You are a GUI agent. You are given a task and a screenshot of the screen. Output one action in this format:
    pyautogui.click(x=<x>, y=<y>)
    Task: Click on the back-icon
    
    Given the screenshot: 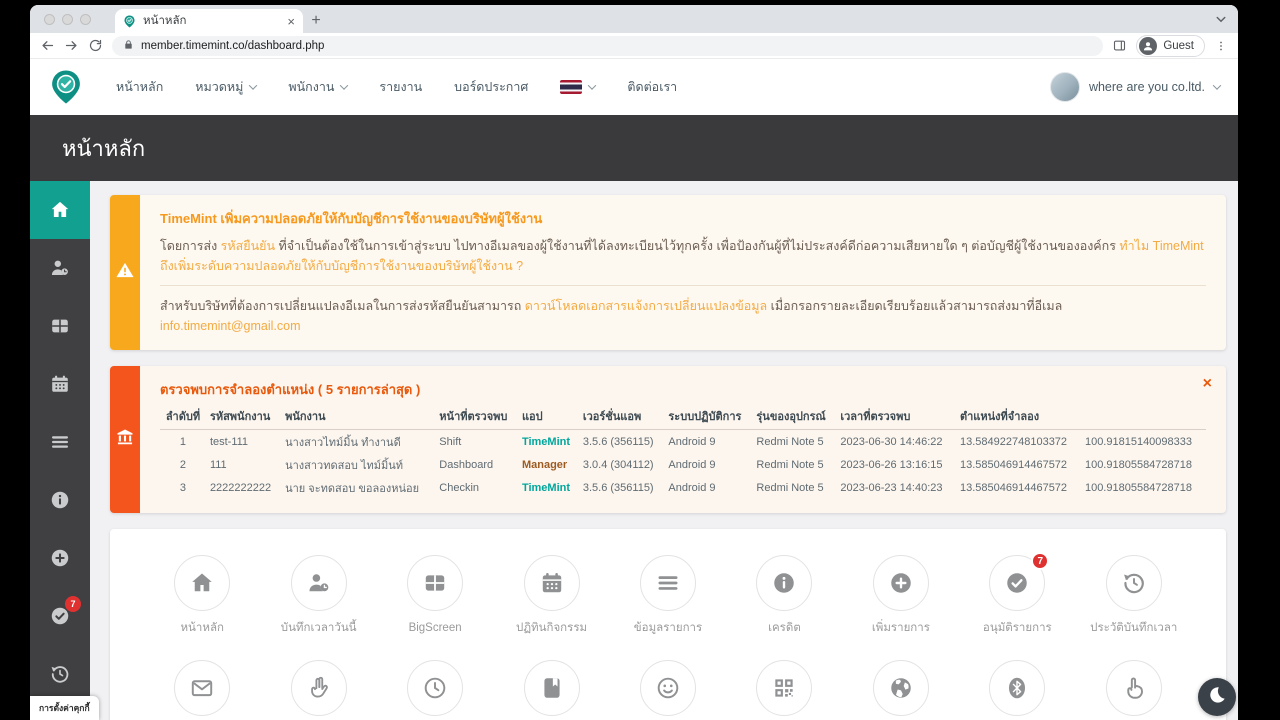 What is the action you would take?
    pyautogui.click(x=47, y=45)
    